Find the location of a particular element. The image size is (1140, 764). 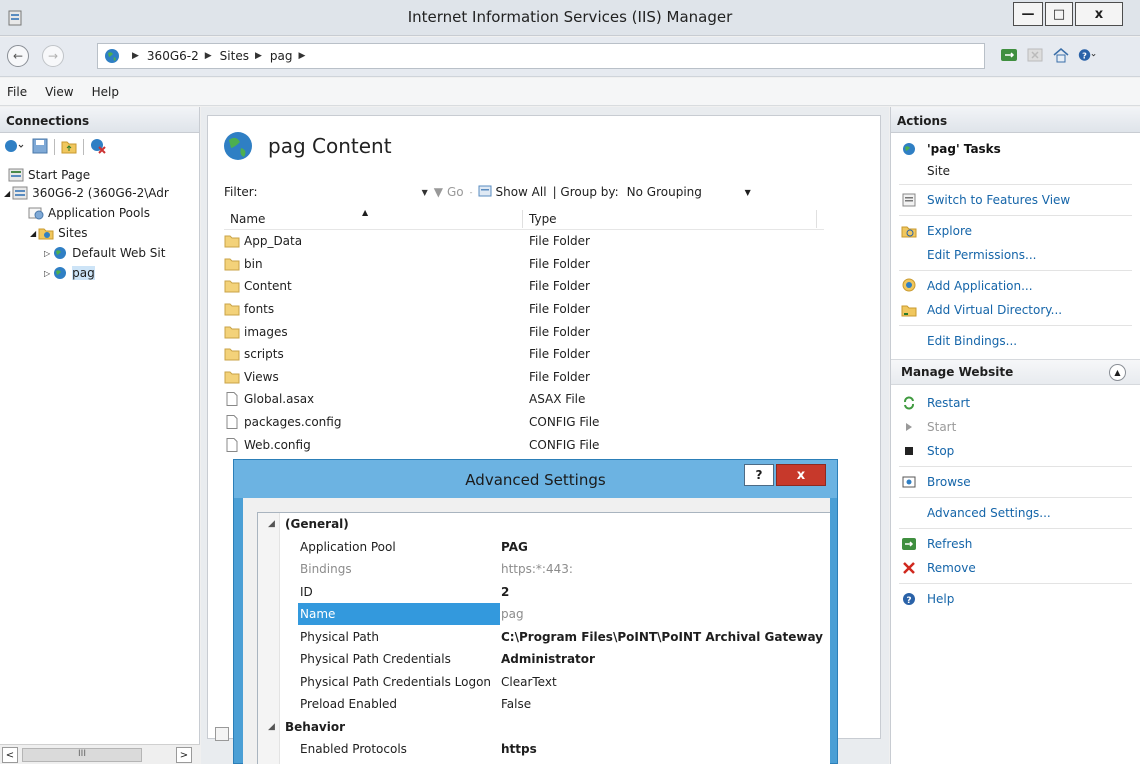

file-row: fonts File Folder is located at coordinates (524, 309).